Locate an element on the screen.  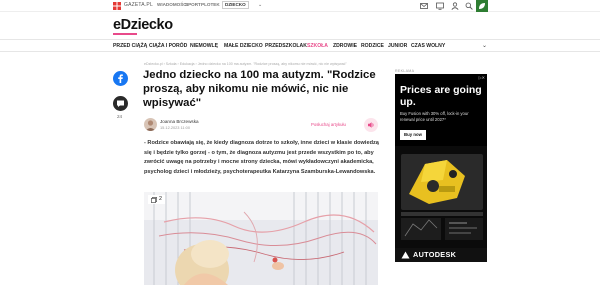
comment-icon is located at coordinates (120, 103).